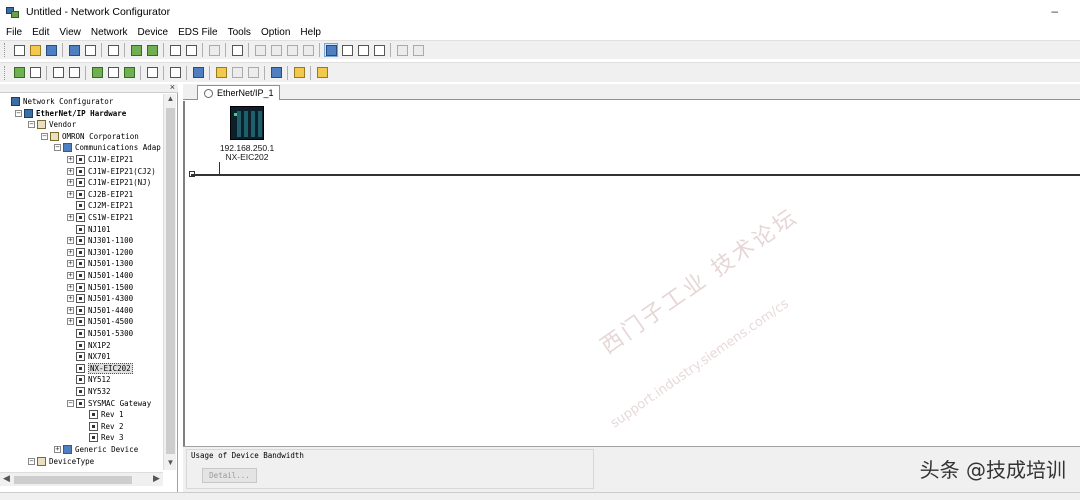 This screenshot has height=500, width=1080. I want to click on scroll-down-icon: ▼, so click(170, 464).